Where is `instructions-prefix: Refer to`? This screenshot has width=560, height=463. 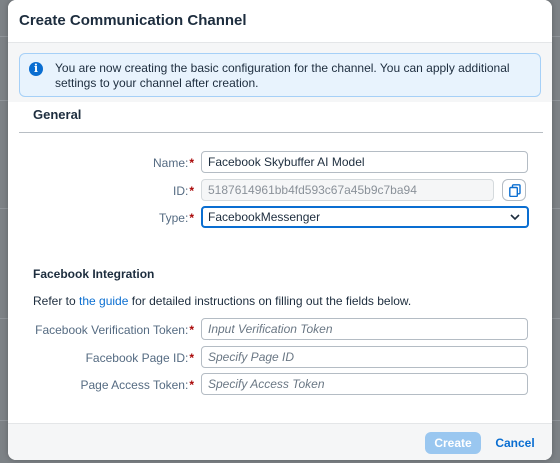 instructions-prefix: Refer to is located at coordinates (56, 301).